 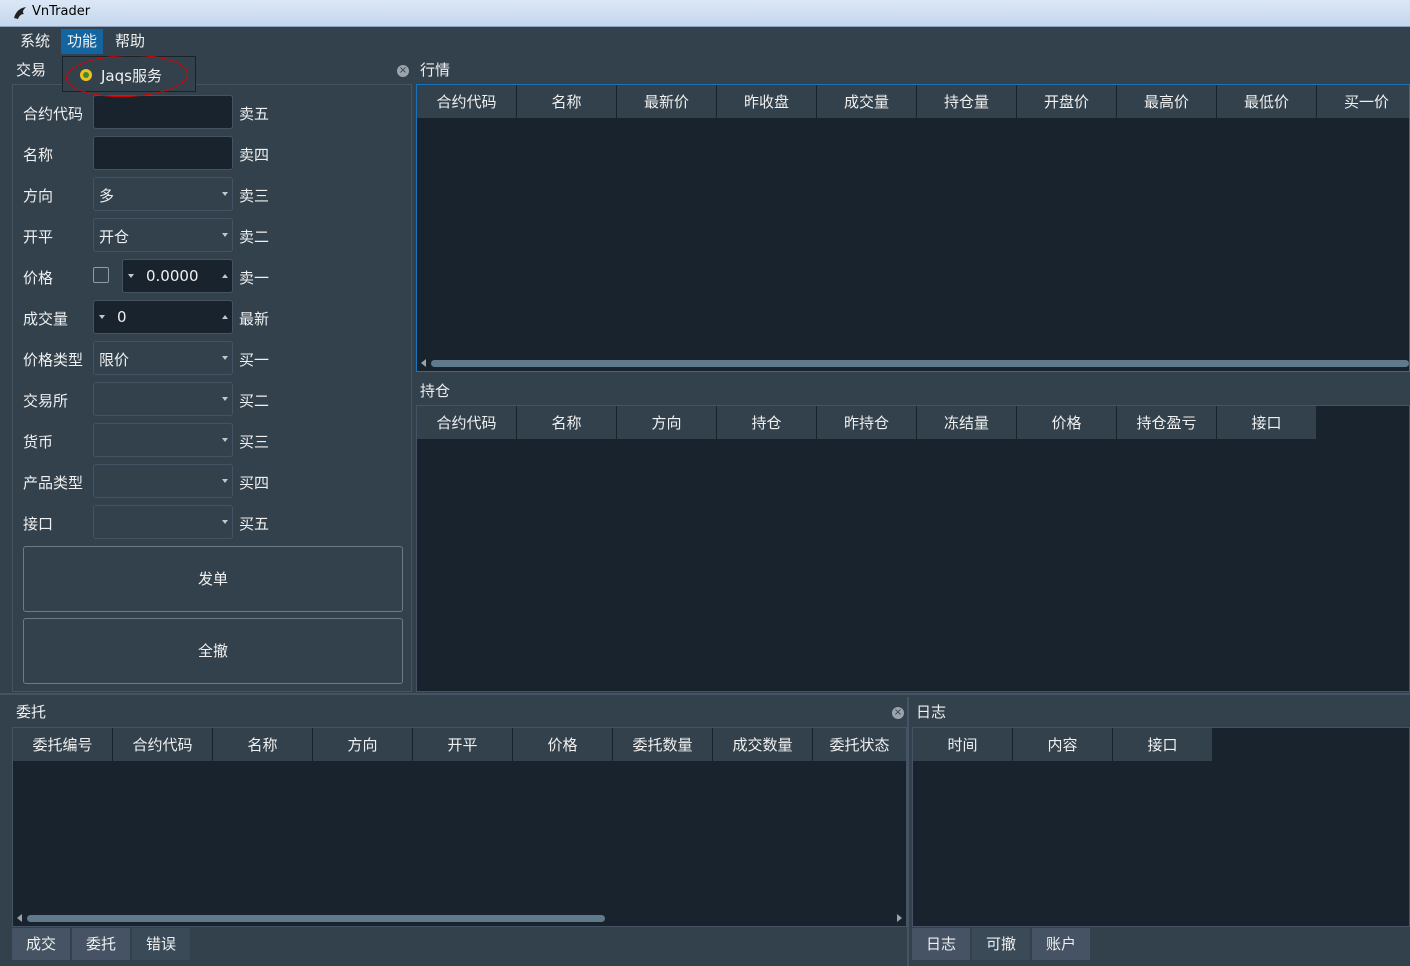 What do you see at coordinates (1167, 102) in the screenshot?
I see `column-header: 最高价` at bounding box center [1167, 102].